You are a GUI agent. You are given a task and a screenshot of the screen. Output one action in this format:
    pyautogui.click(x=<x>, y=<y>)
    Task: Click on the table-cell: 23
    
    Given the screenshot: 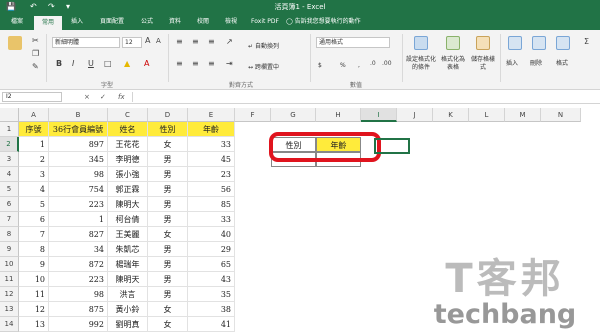 What is the action you would take?
    pyautogui.click(x=211, y=174)
    